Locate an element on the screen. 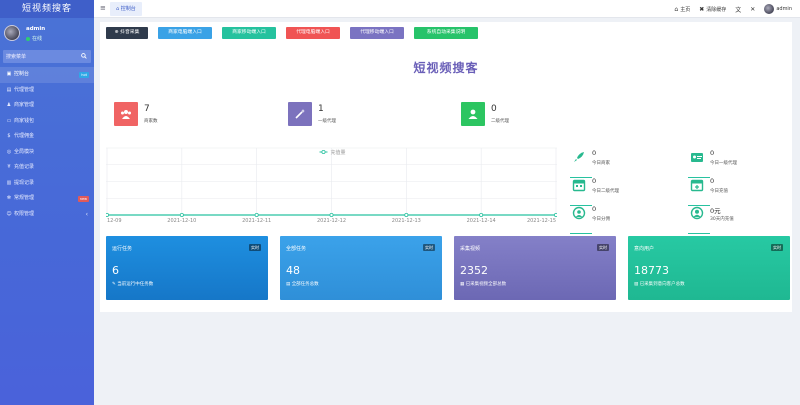 The width and height of the screenshot is (800, 405). card-description: ▦ 已采集视频全部总数 is located at coordinates (483, 284).